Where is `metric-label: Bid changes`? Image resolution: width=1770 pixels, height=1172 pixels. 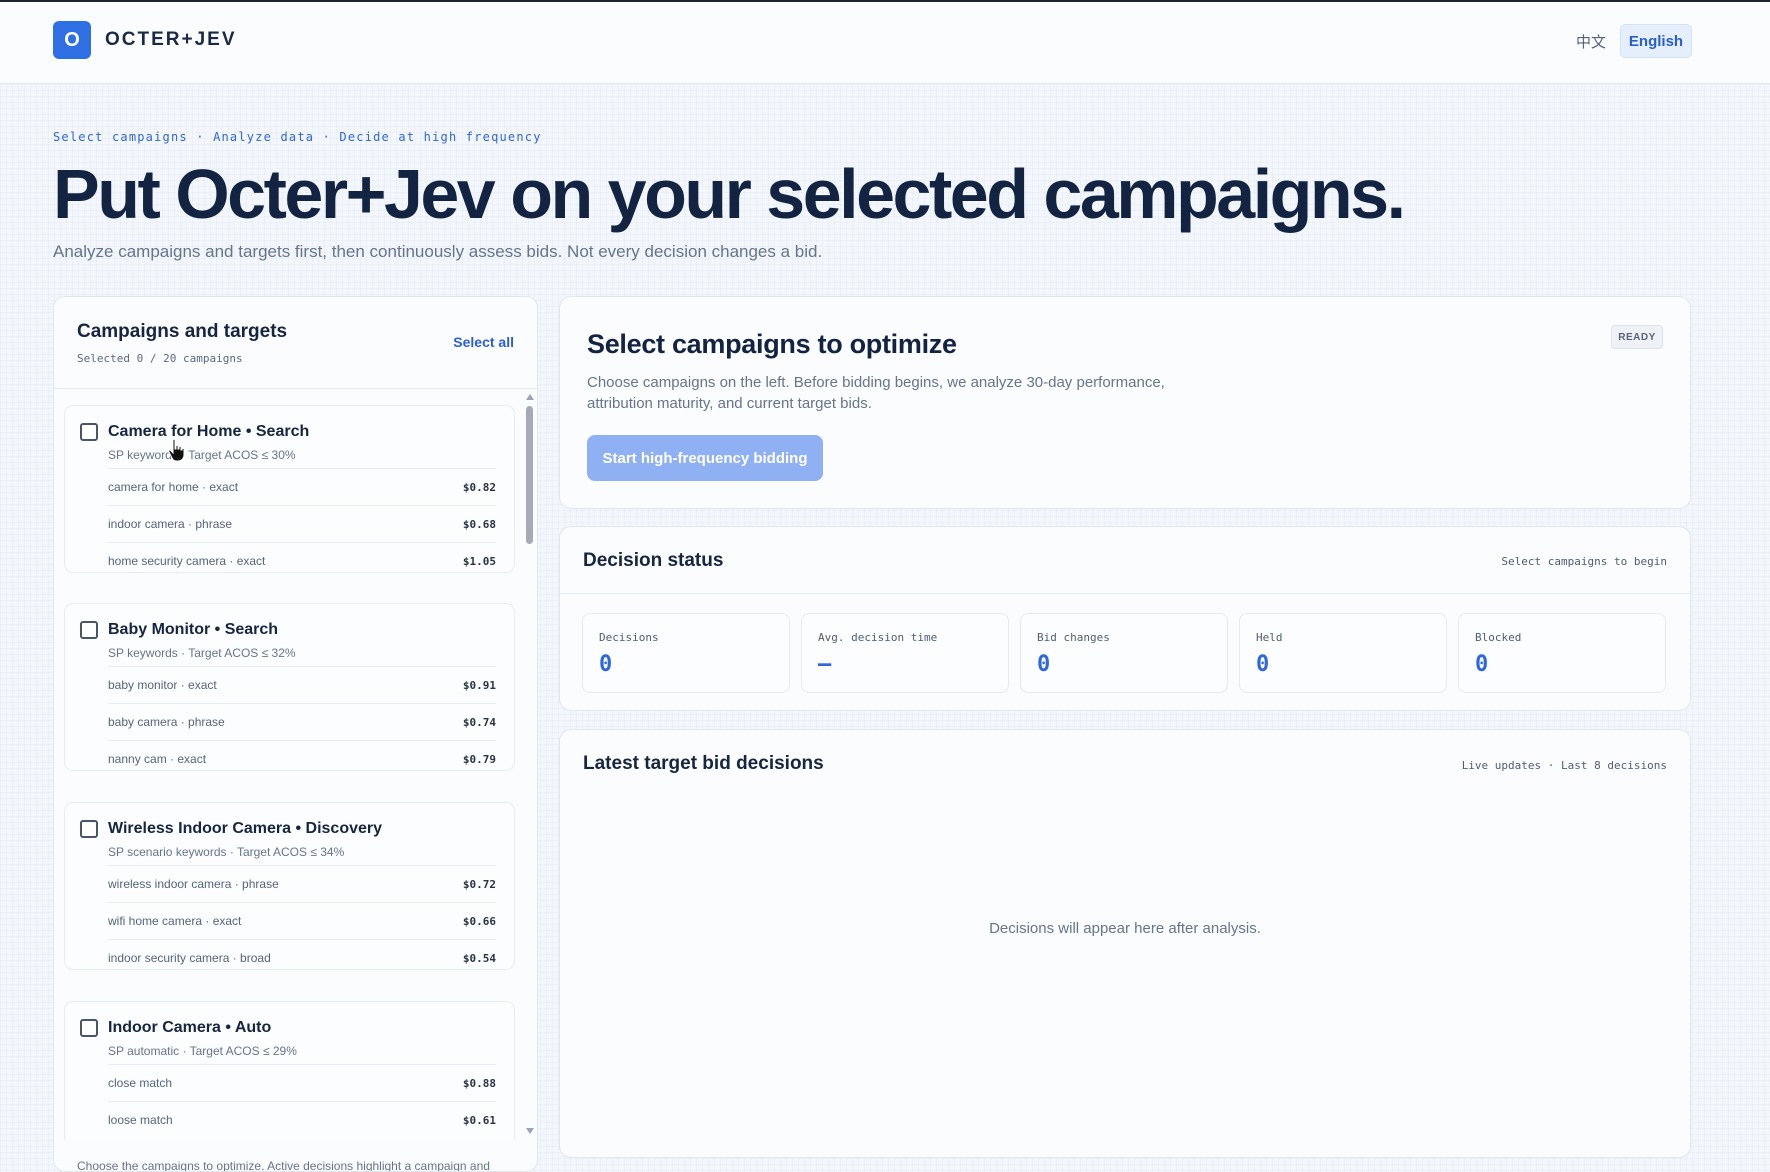
metric-label: Bid changes is located at coordinates (1073, 637).